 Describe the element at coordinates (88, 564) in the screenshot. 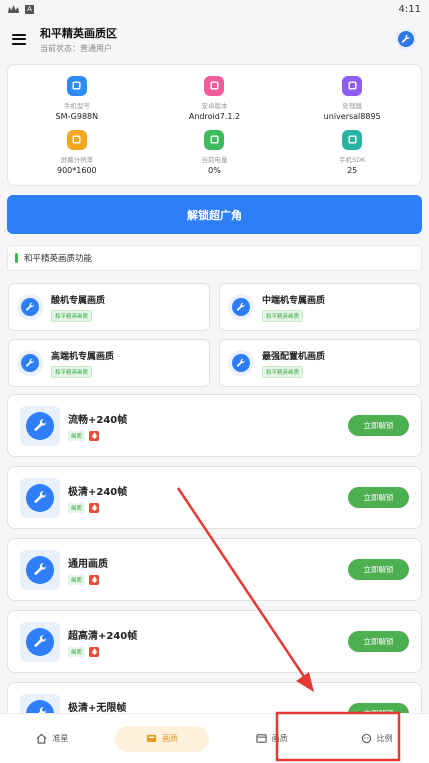

I see `quality-title: 通用画质` at that location.